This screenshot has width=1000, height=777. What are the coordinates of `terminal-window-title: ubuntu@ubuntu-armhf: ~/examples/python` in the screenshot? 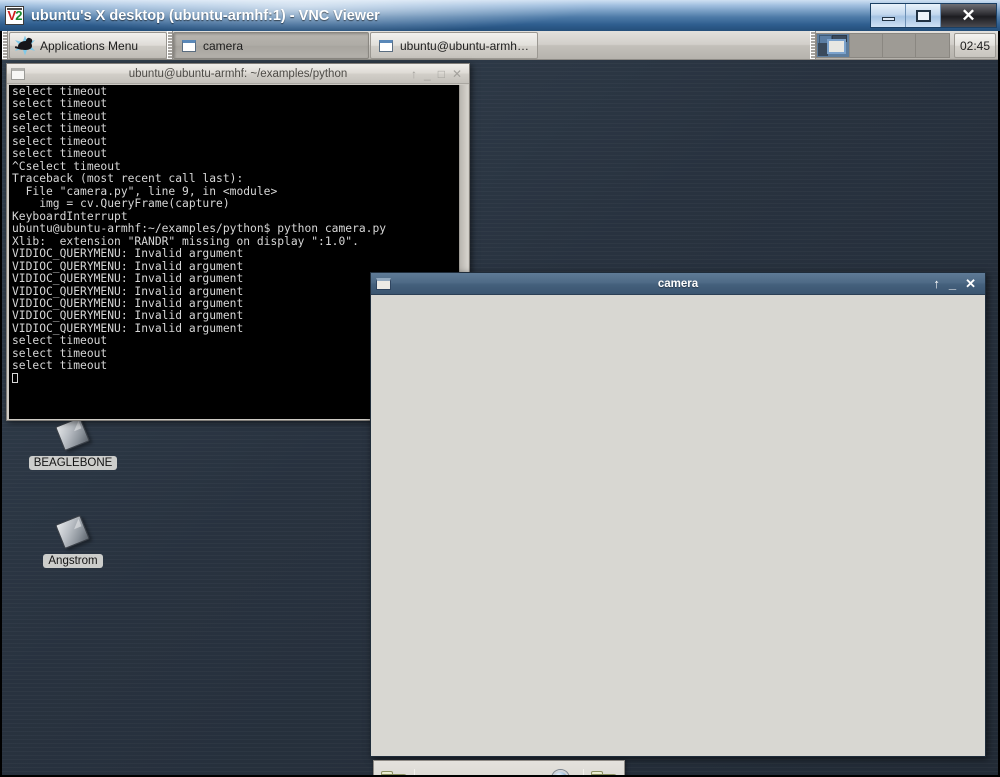 It's located at (238, 73).